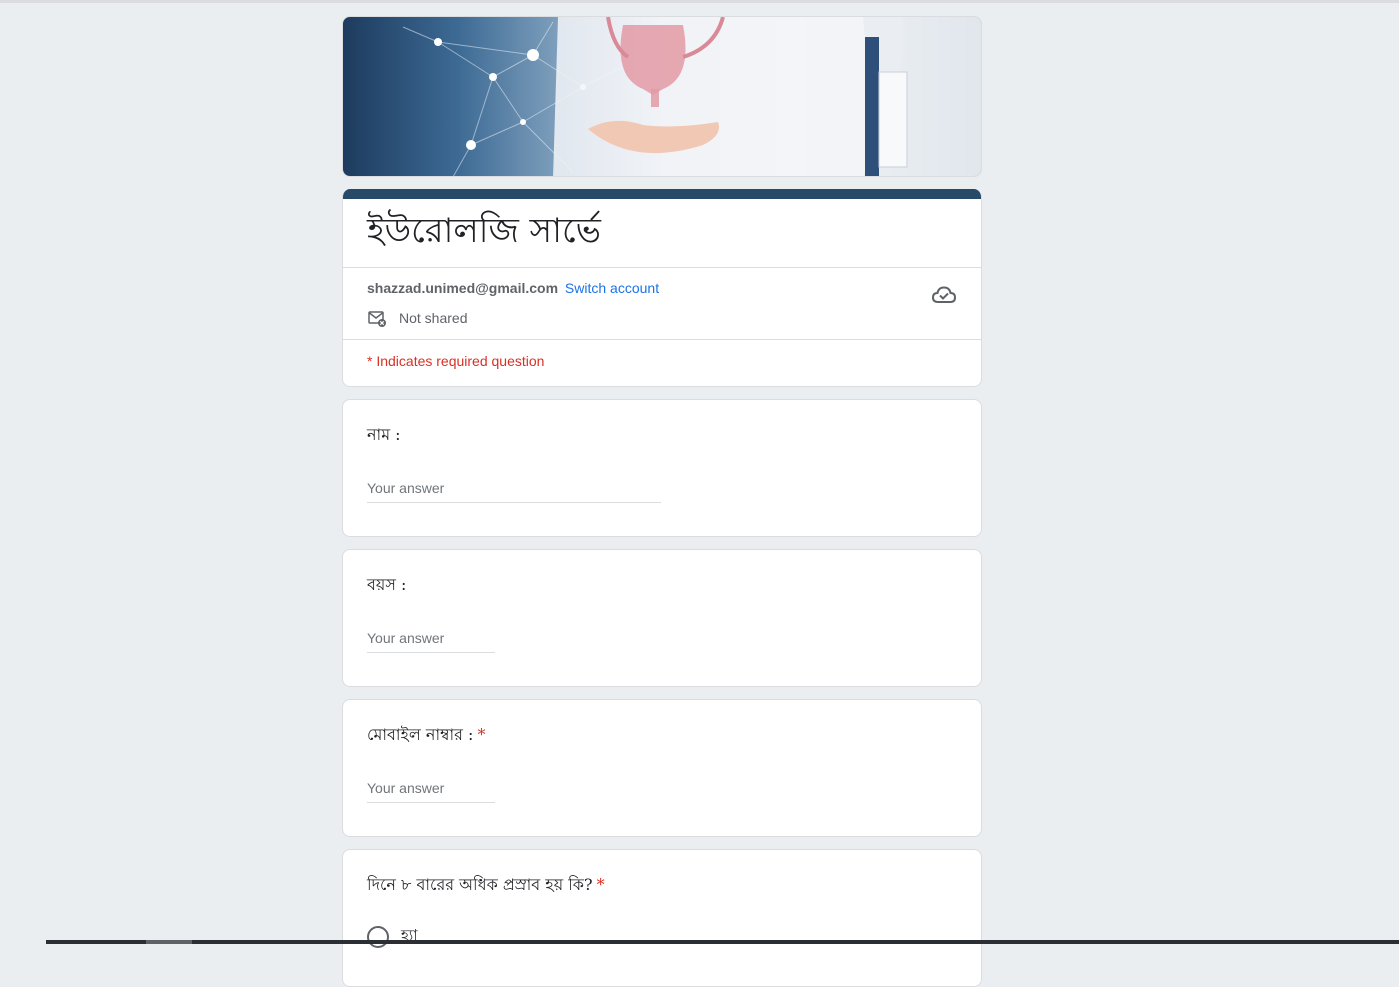 This screenshot has width=1399, height=987. I want to click on question-label-urination-line: দিনে ৮ বারের অধিক প্রস্রাব হয় কি? *, so click(662, 885).